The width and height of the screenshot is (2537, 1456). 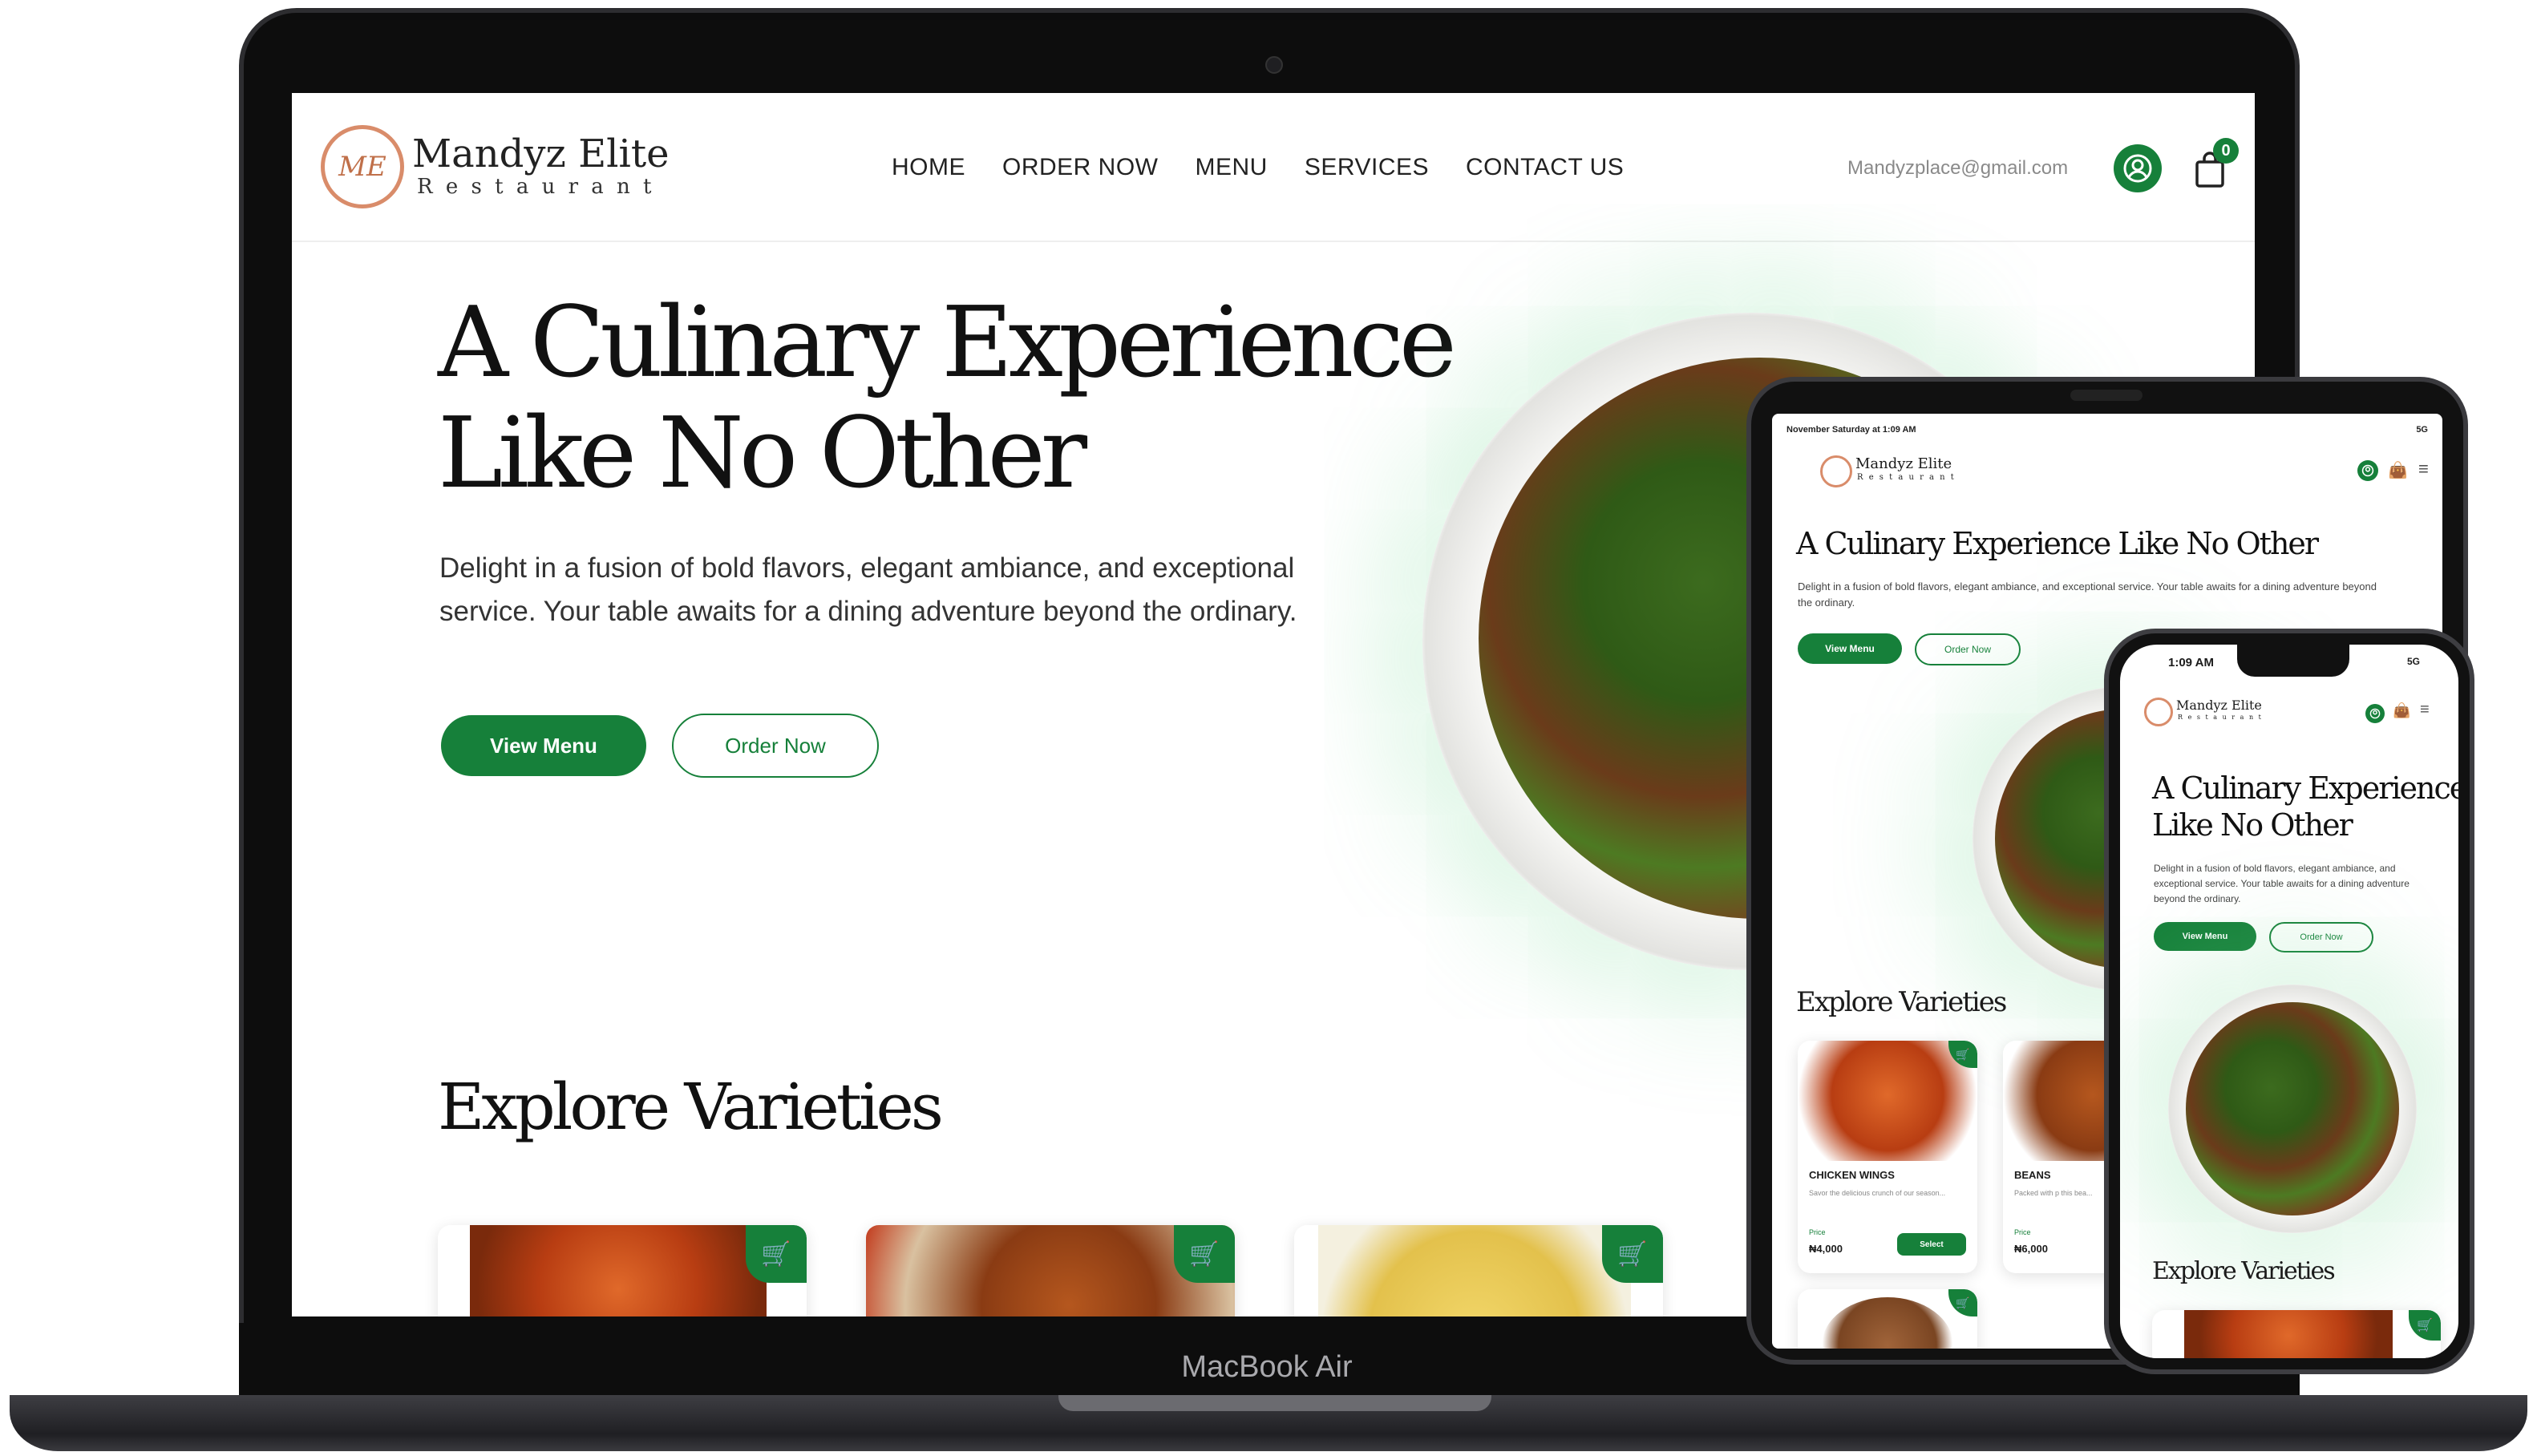 What do you see at coordinates (2106, 395) in the screenshot?
I see `tablet-camera` at bounding box center [2106, 395].